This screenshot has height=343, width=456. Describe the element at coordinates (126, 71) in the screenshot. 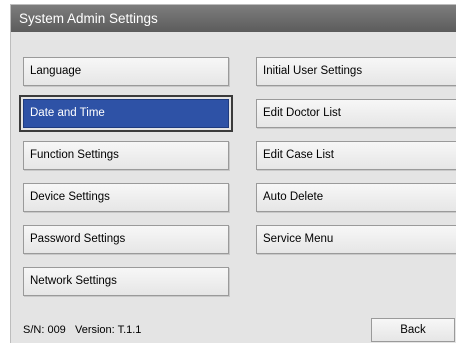

I see `language-button: Language` at that location.